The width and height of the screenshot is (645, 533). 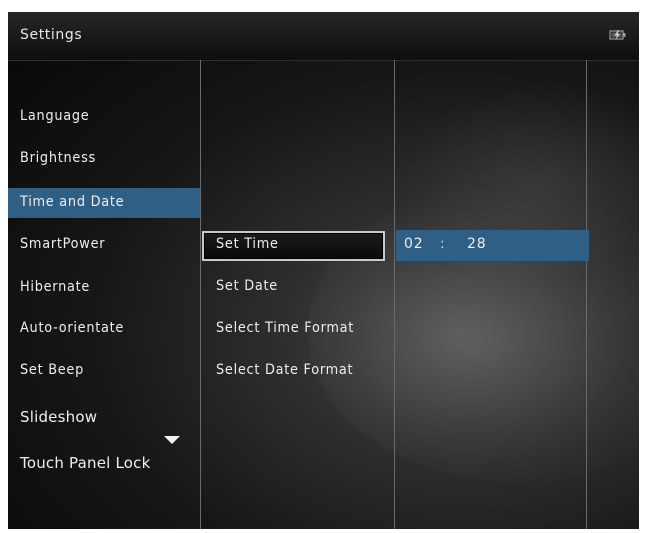 What do you see at coordinates (55, 287) in the screenshot?
I see `menu-item-hibernate: Hibernate` at bounding box center [55, 287].